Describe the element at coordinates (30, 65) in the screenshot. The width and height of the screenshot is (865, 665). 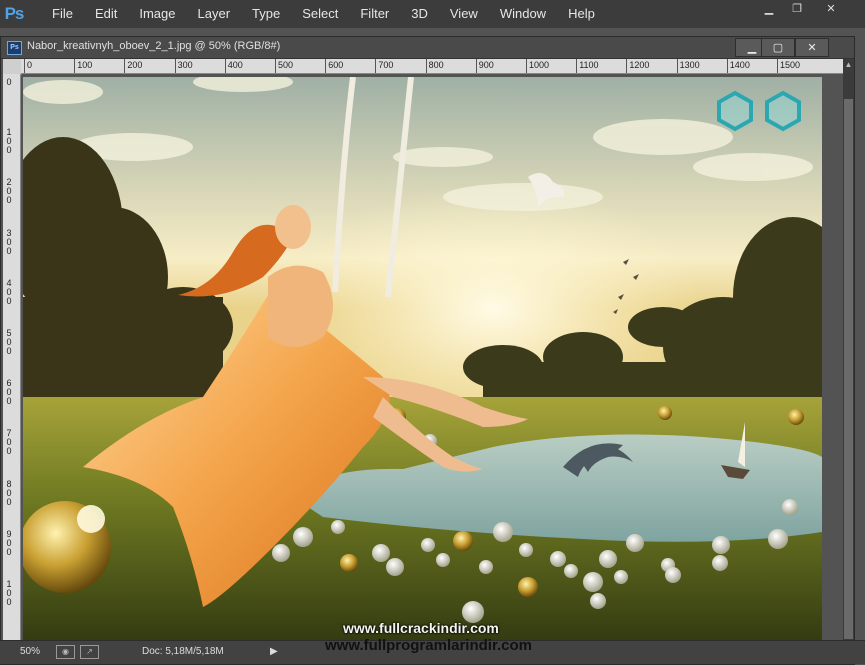
I see `ruler-h-label: 0` at that location.